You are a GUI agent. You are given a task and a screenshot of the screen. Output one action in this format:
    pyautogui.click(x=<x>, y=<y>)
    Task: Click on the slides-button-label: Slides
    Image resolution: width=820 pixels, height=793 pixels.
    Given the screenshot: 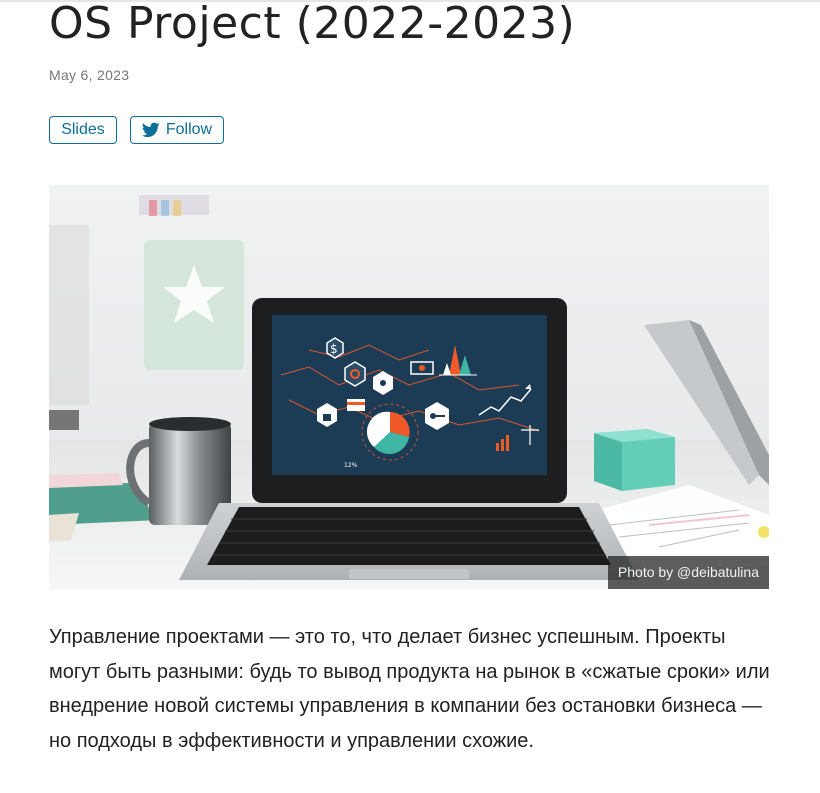 What is the action you would take?
    pyautogui.click(x=83, y=129)
    